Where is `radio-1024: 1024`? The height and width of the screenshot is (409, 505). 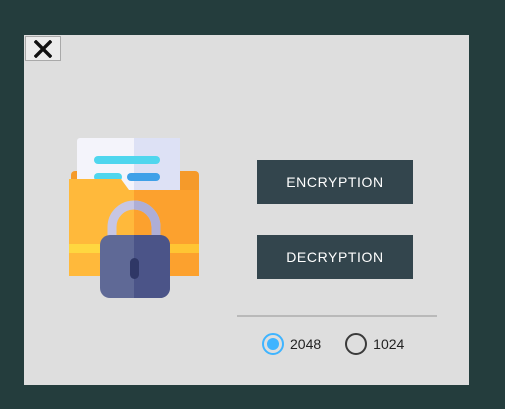 radio-1024: 1024 is located at coordinates (374, 344).